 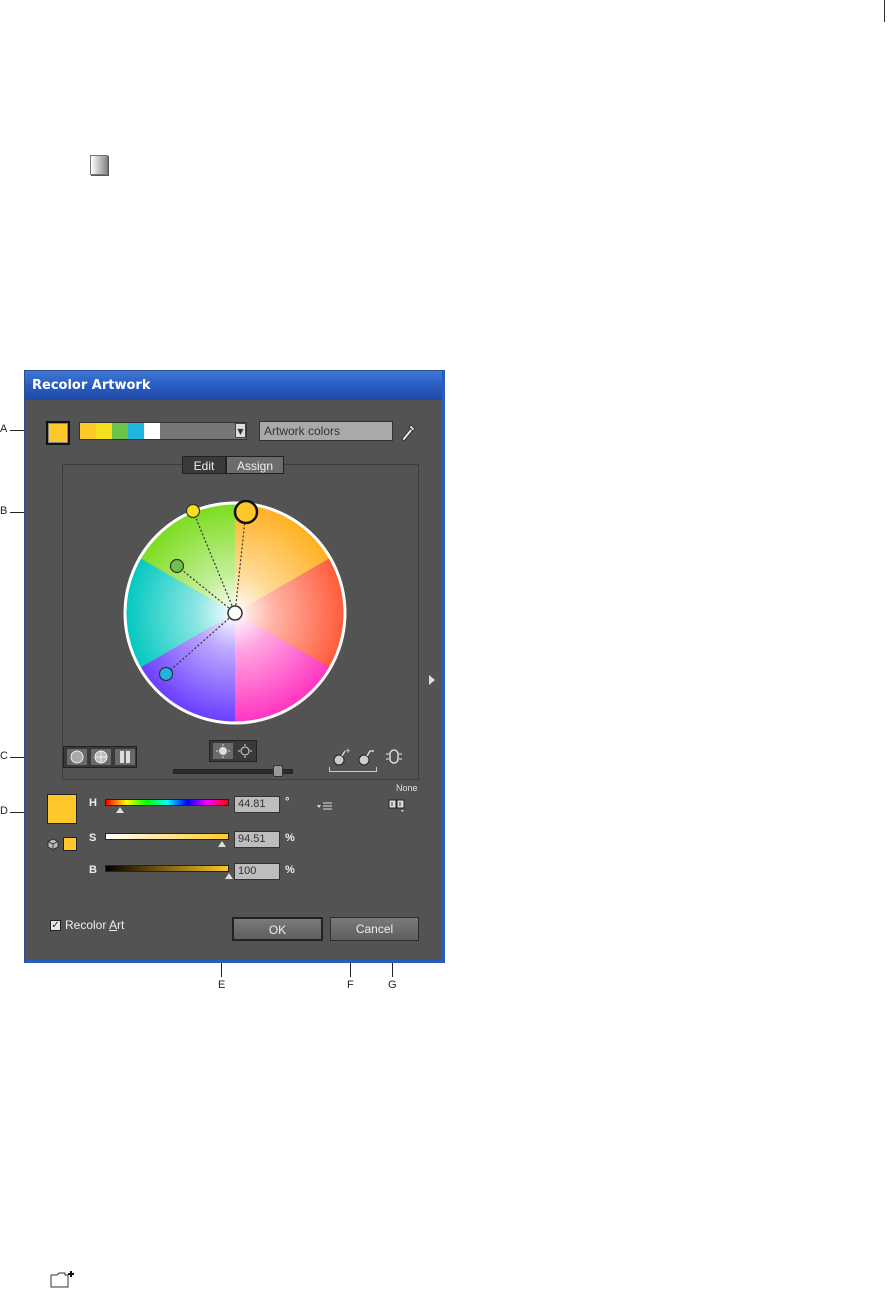 What do you see at coordinates (119, 810) in the screenshot?
I see `hue-slider-thumb` at bounding box center [119, 810].